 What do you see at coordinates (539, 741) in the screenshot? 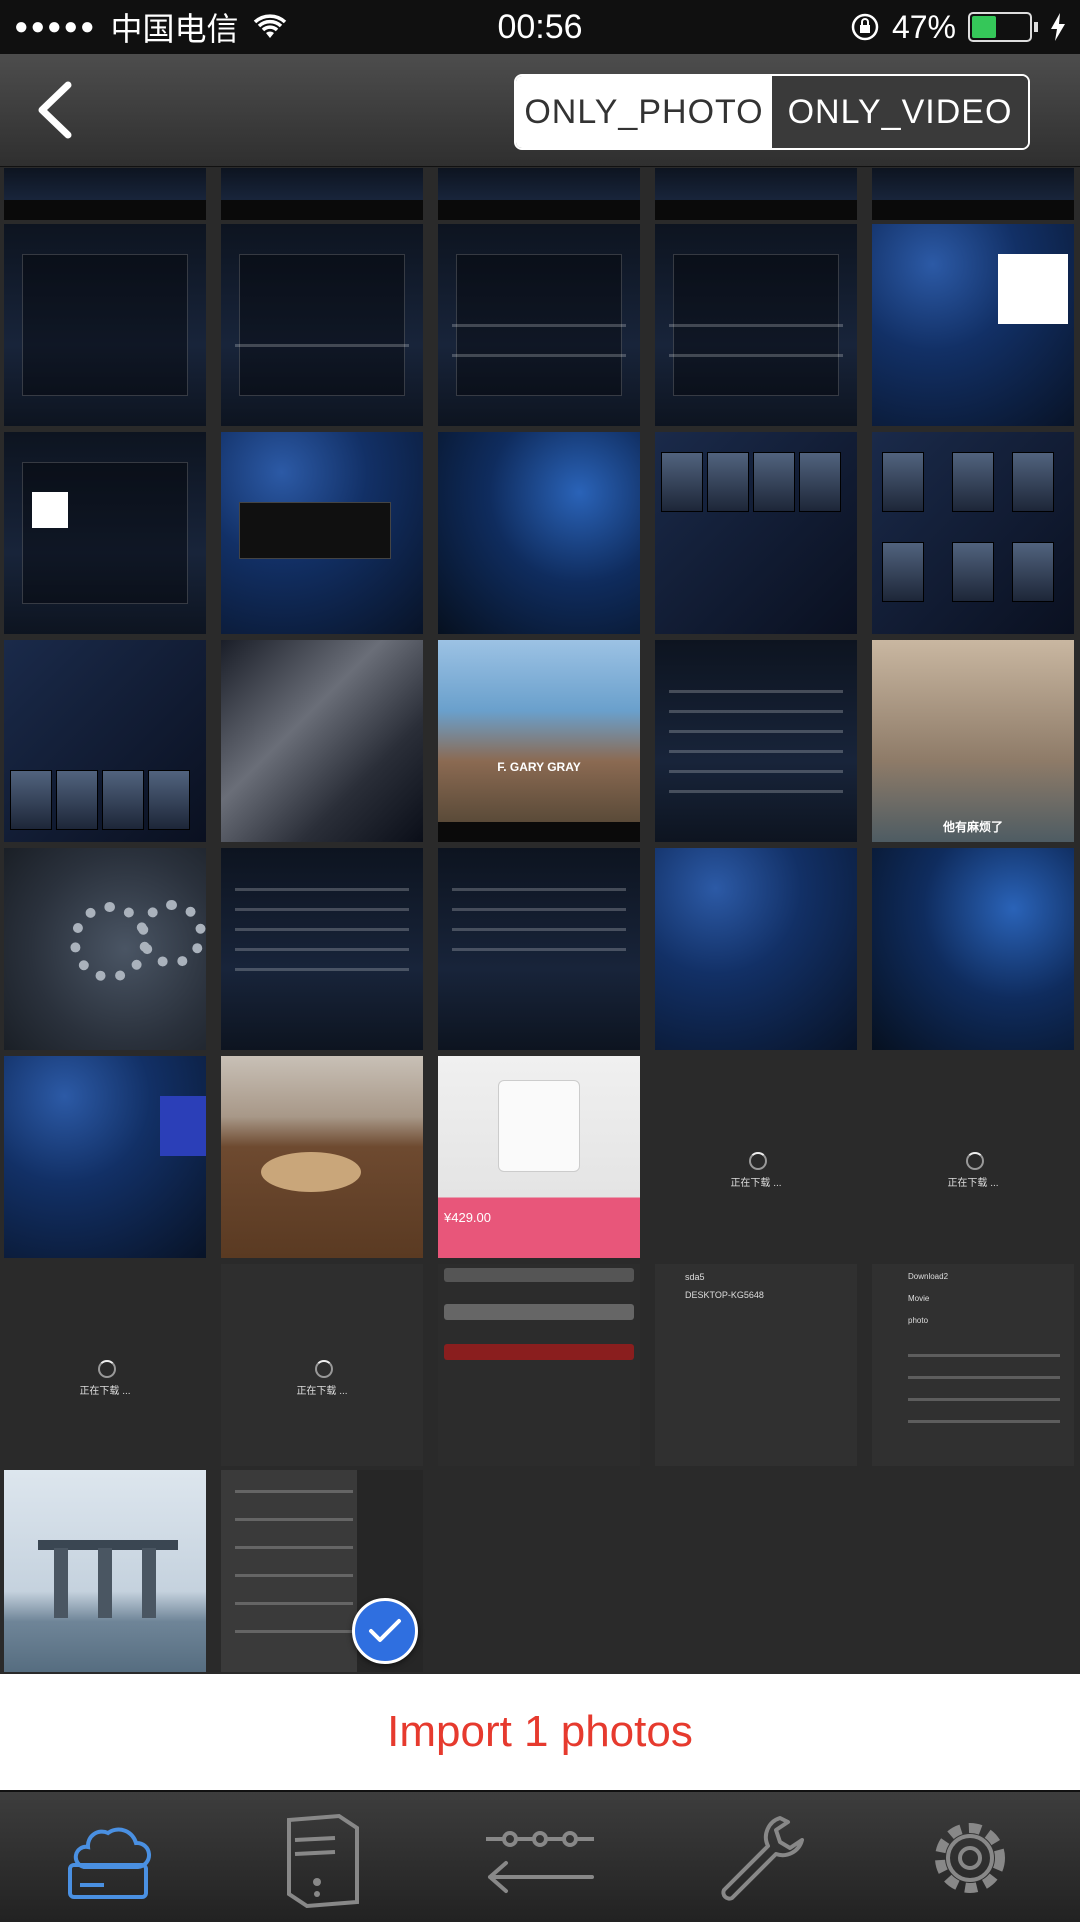
I see `photo-tile: F. GARY GRAY` at bounding box center [539, 741].